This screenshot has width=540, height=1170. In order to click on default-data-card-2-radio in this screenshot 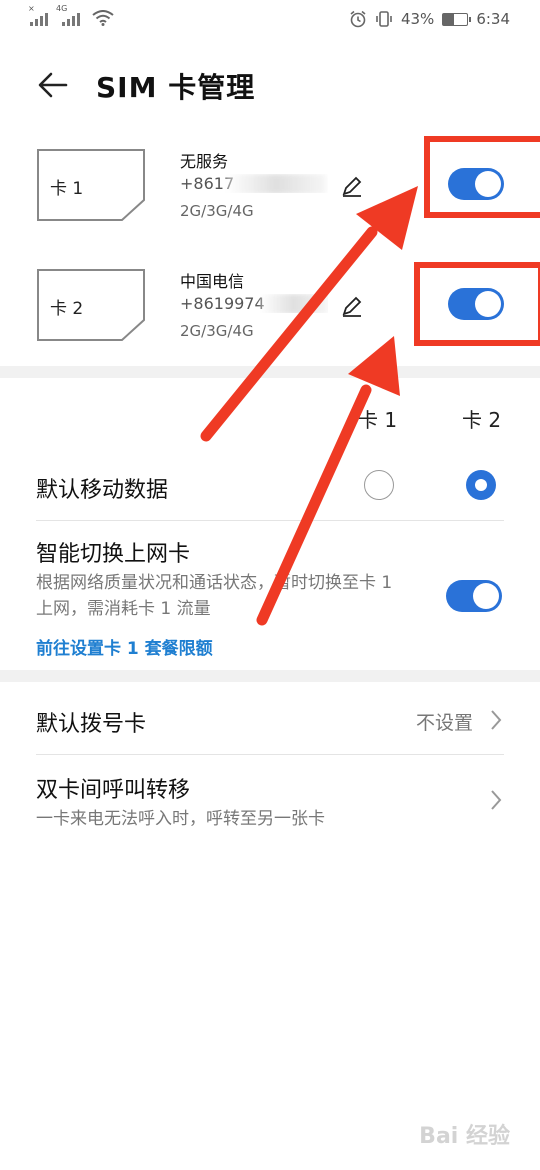, I will do `click(481, 485)`.